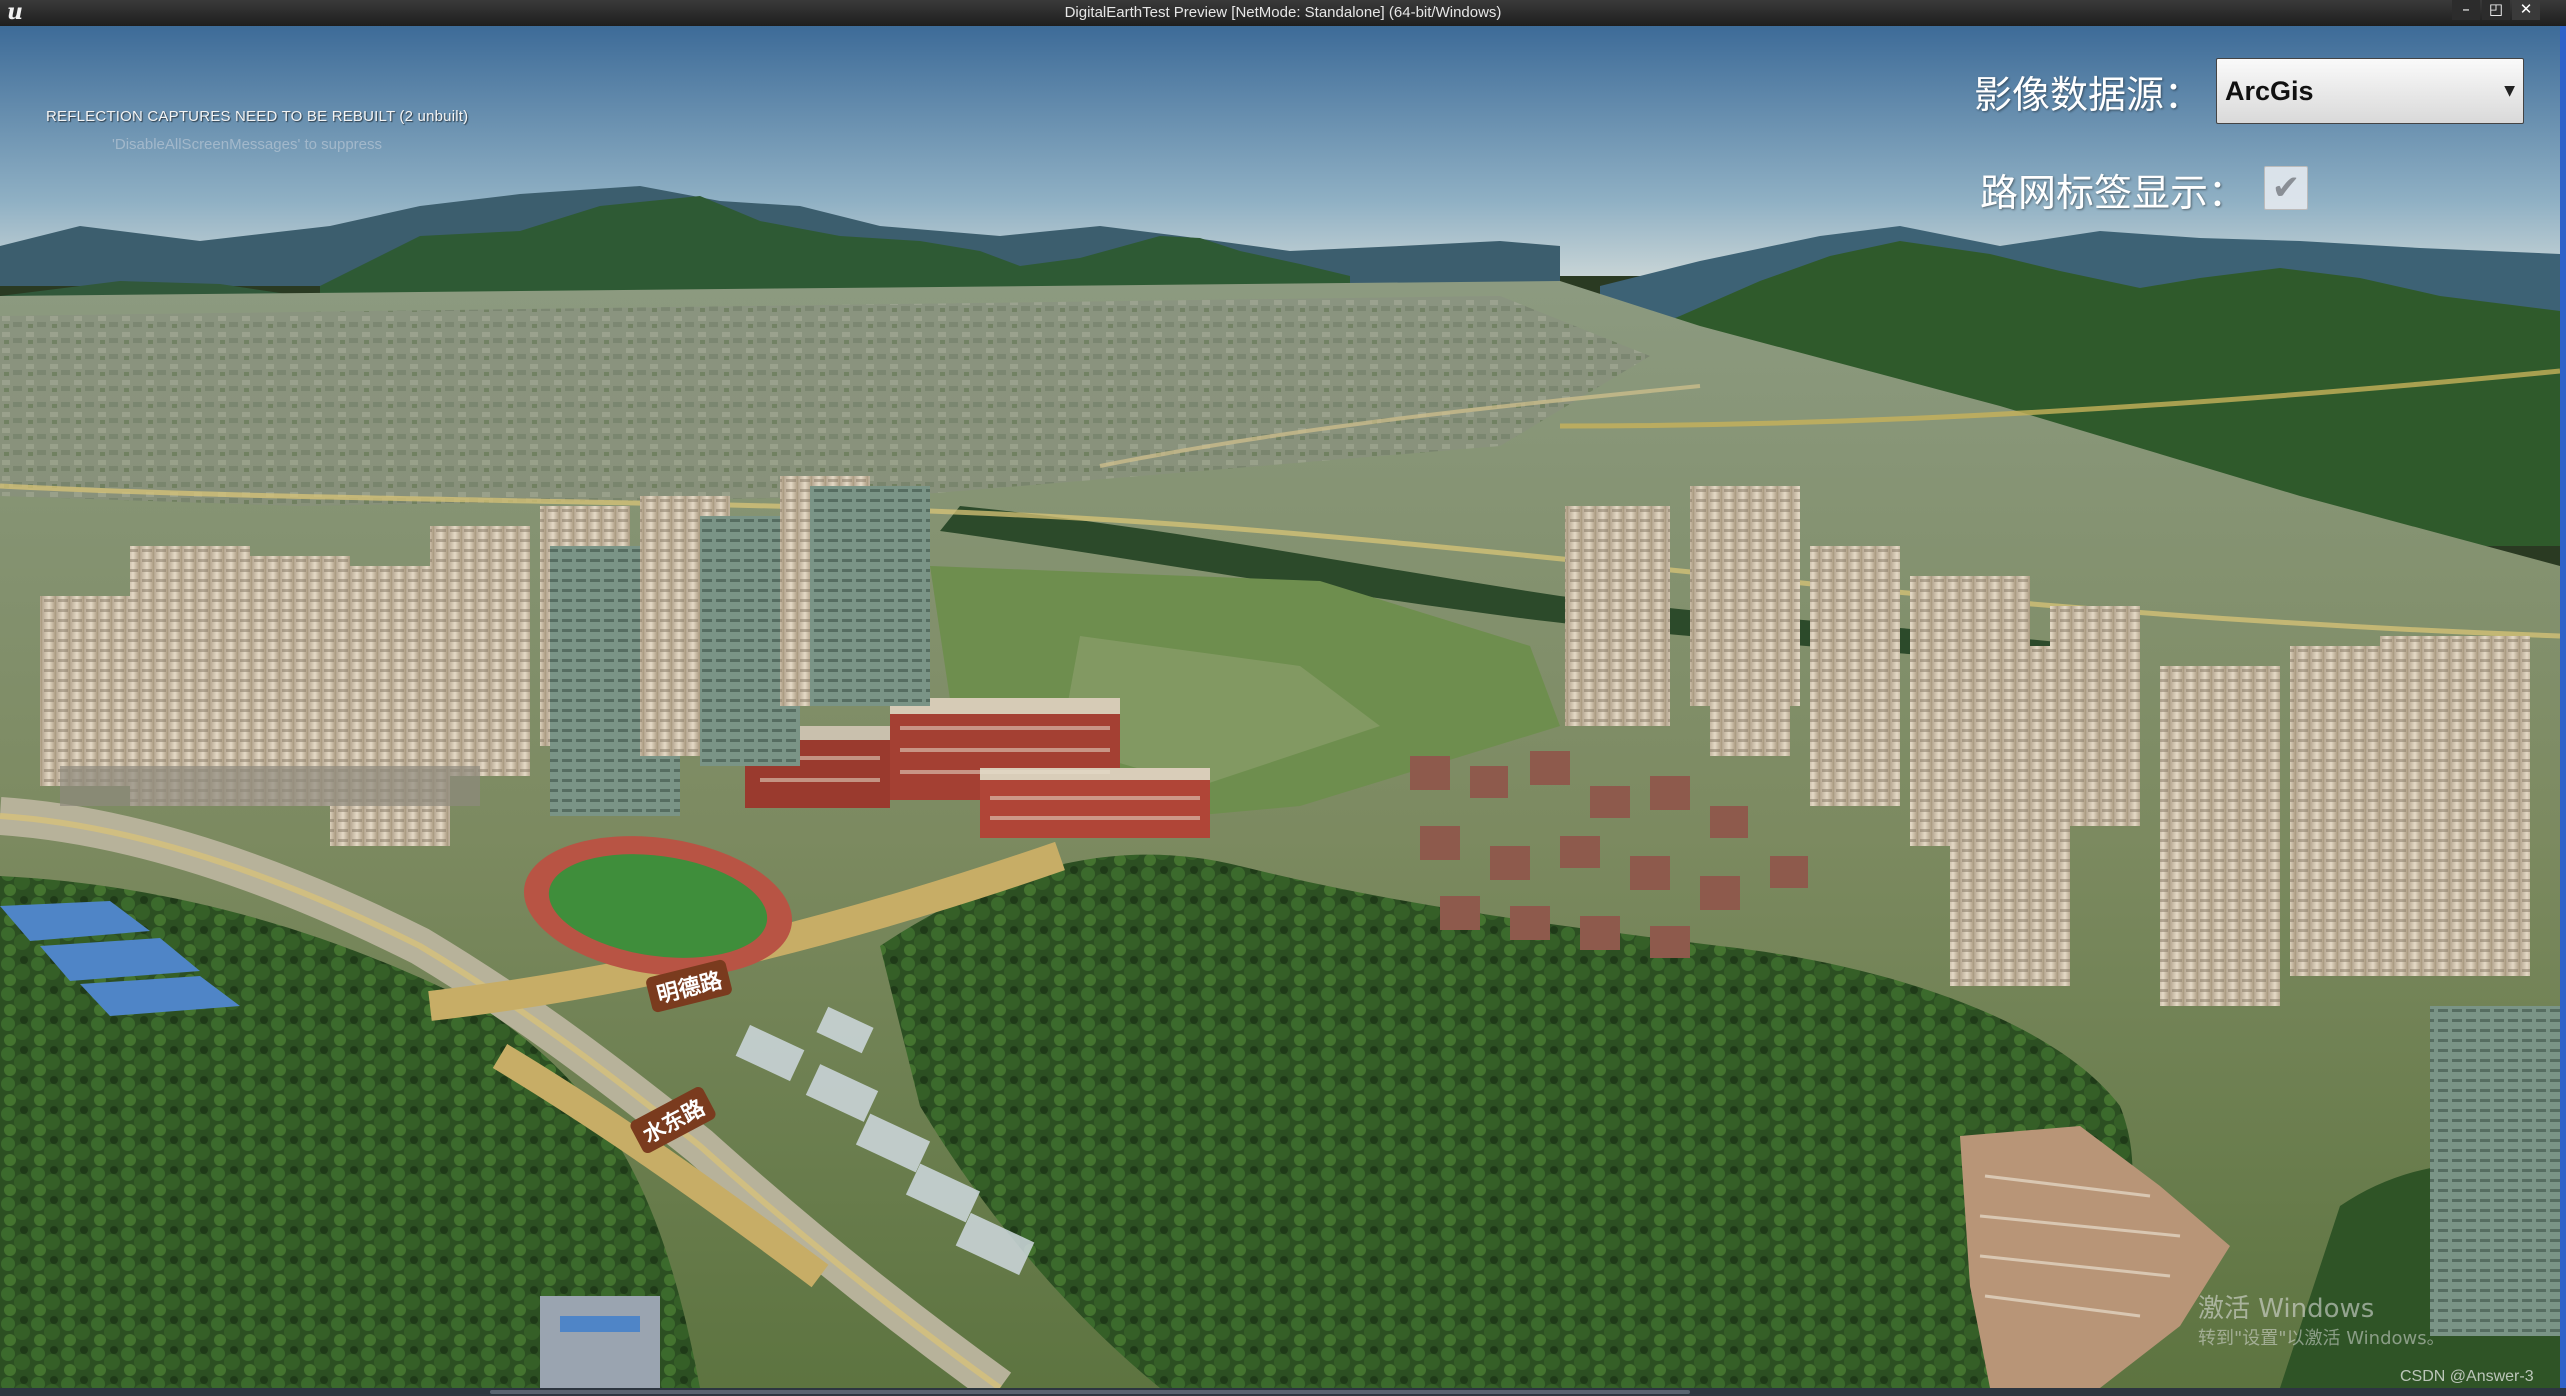 The image size is (2566, 1396). Describe the element at coordinates (2113, 193) in the screenshot. I see `road-label-toggle-label: 路网标签显示：` at that location.